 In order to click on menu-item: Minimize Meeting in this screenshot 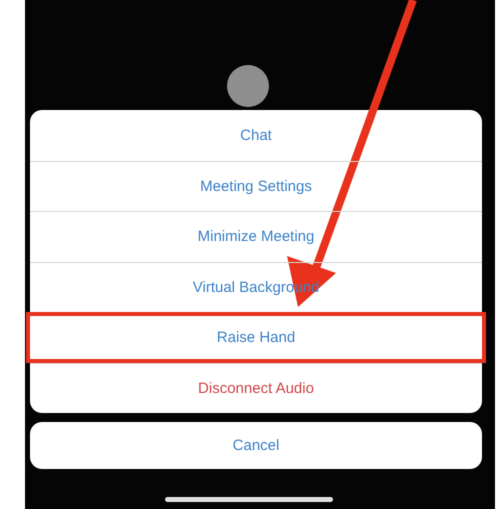, I will do `click(256, 236)`.